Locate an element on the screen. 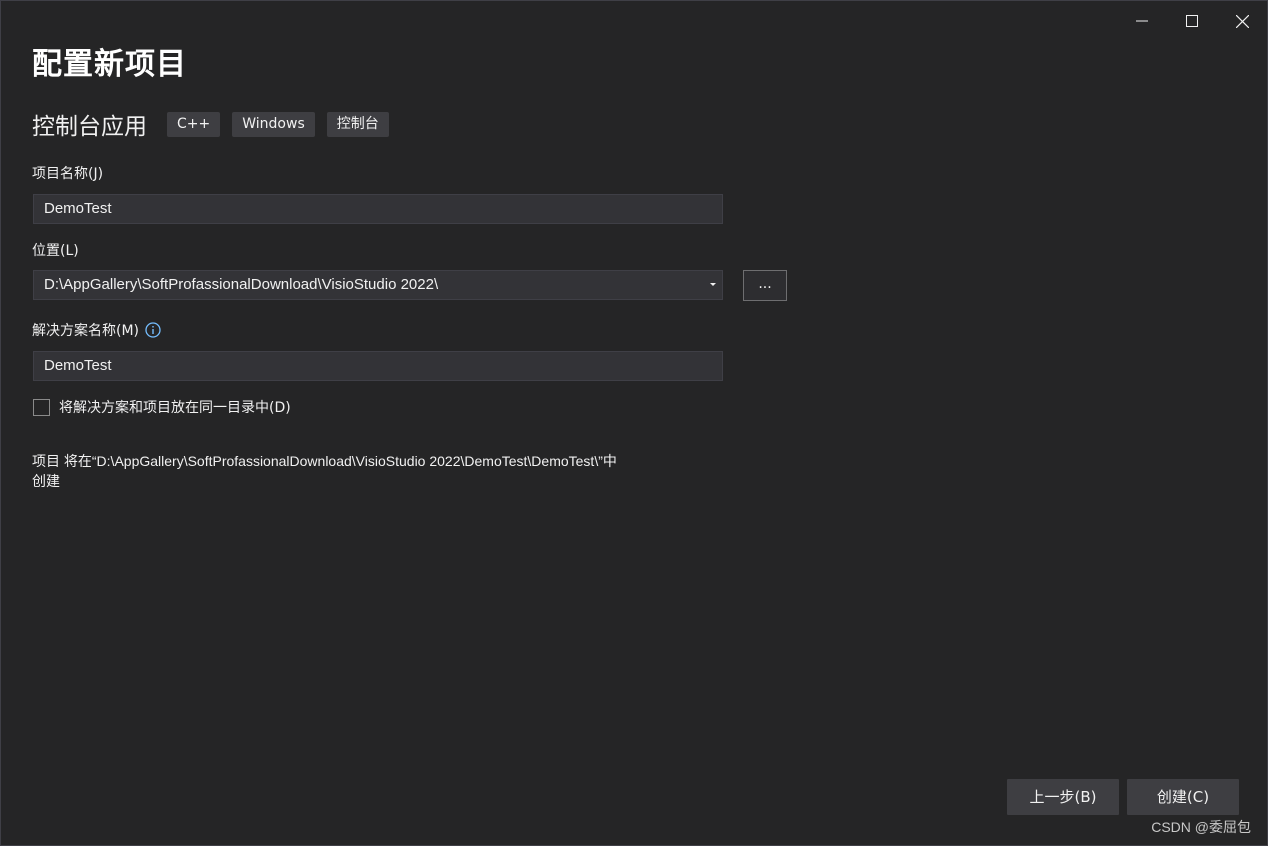 This screenshot has height=846, width=1268. same-directory-option: 将解决方案和项目放在同一目录中(D) is located at coordinates (162, 407).